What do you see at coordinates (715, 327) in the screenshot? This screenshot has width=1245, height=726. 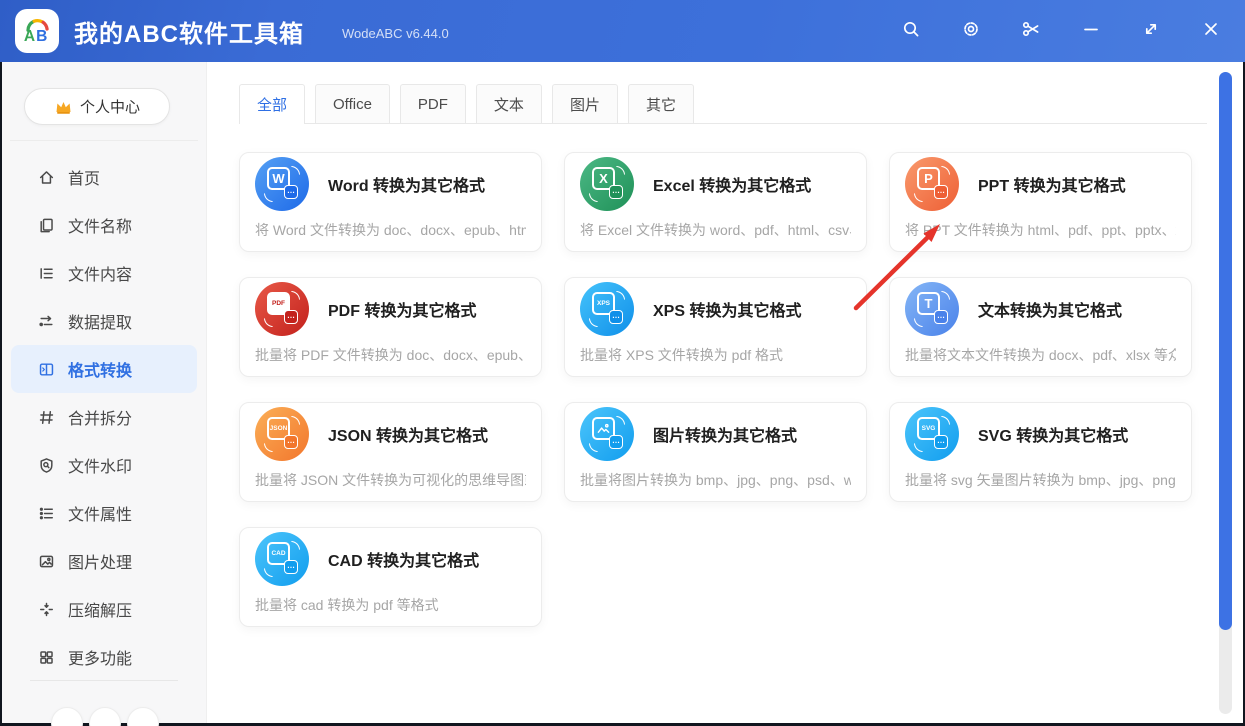 I see `tool-card-xps: XPS… XPS 转换为其它格式 批量将 XPS 文件转换为 pdf 格式` at bounding box center [715, 327].